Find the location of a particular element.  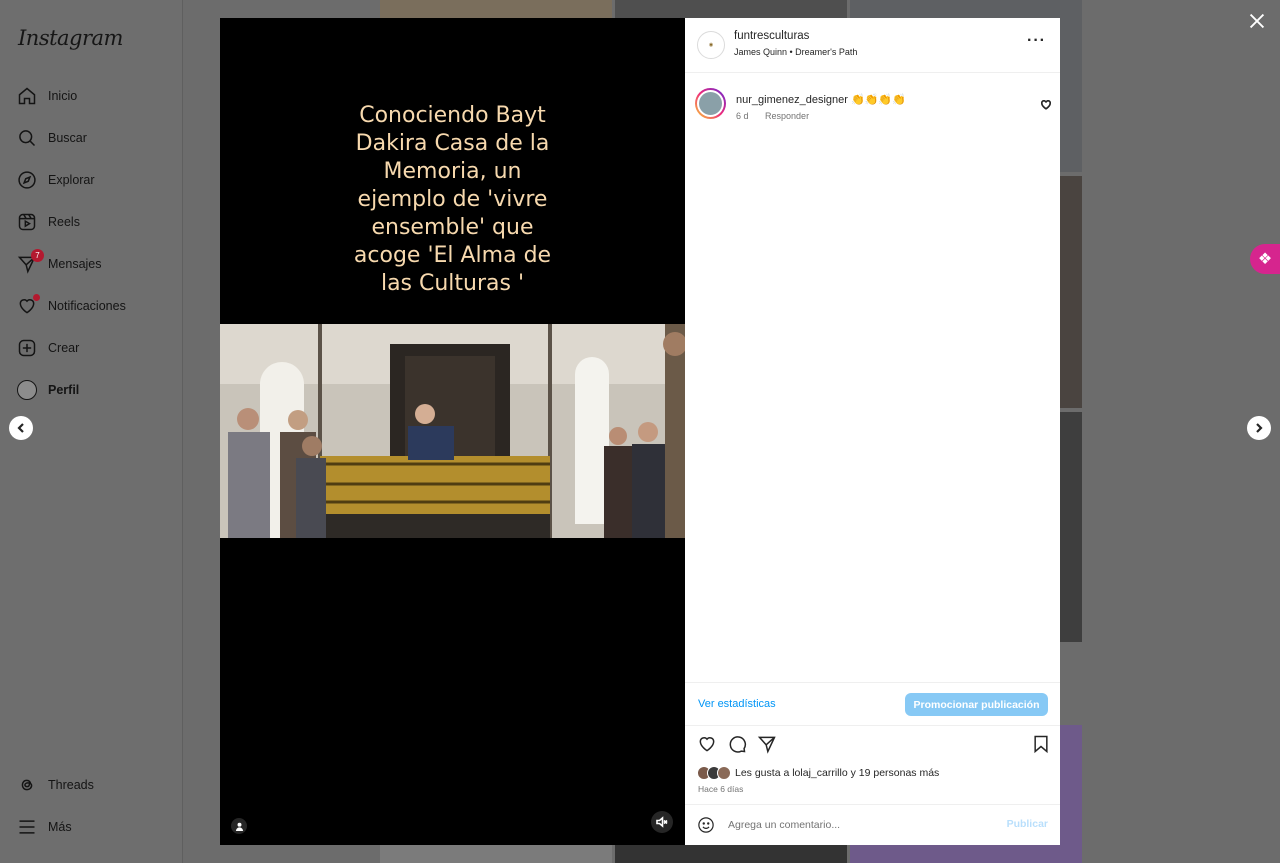

save-button is located at coordinates (1041, 744).